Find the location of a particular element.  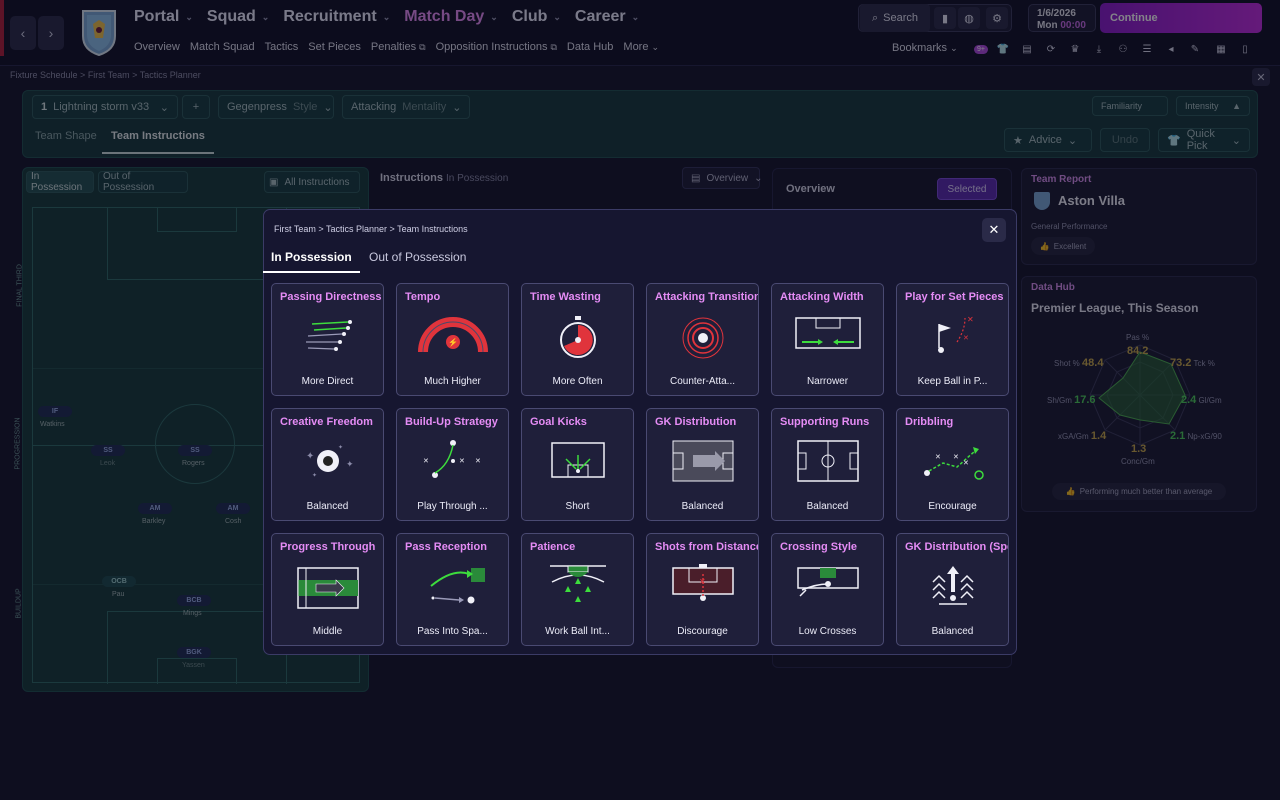

instruction-value: More Often is located at coordinates (577, 381).